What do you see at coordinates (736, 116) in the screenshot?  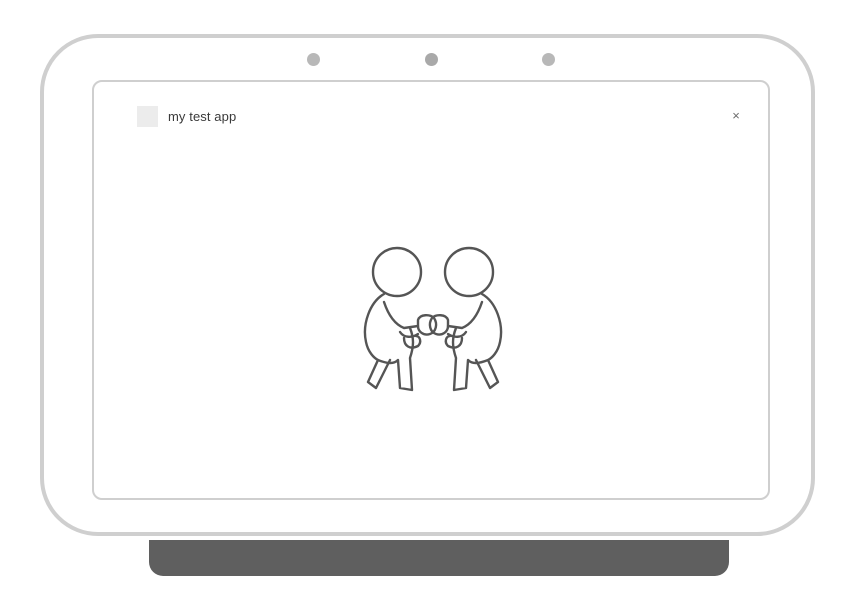 I see `close-icon: ×` at bounding box center [736, 116].